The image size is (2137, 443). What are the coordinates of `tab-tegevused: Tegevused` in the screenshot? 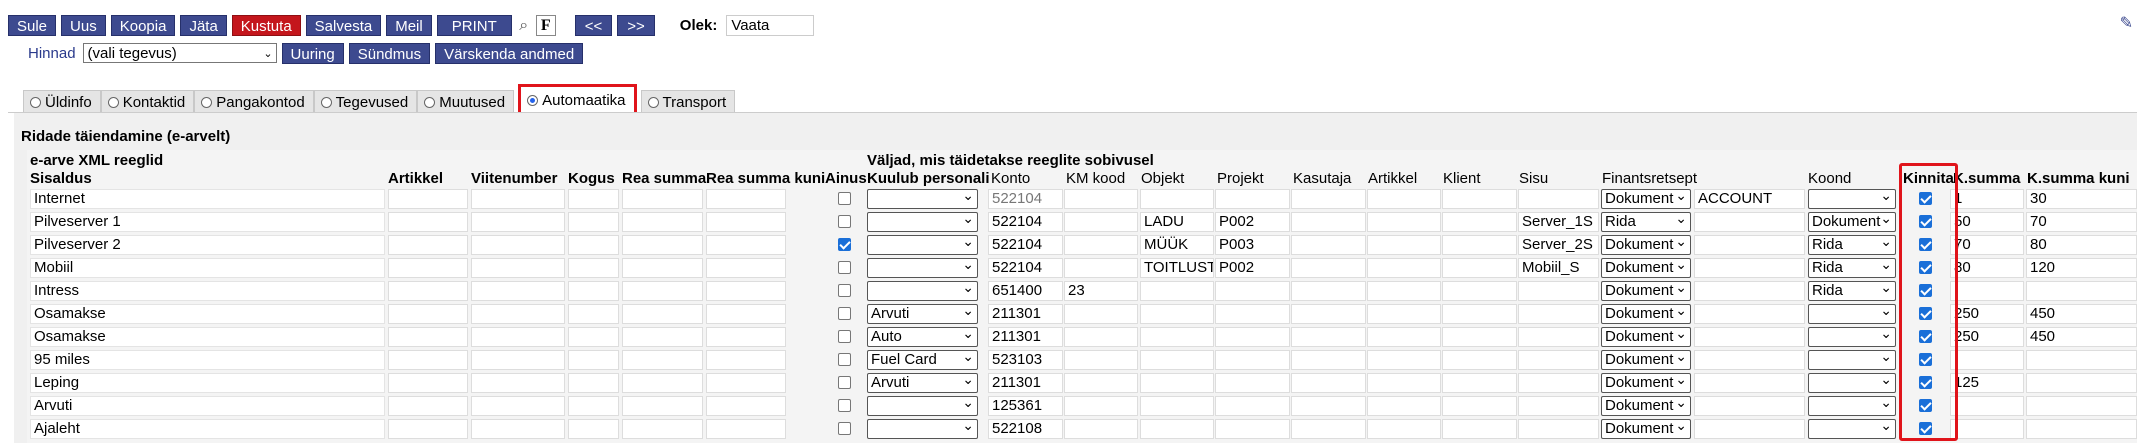 It's located at (365, 101).